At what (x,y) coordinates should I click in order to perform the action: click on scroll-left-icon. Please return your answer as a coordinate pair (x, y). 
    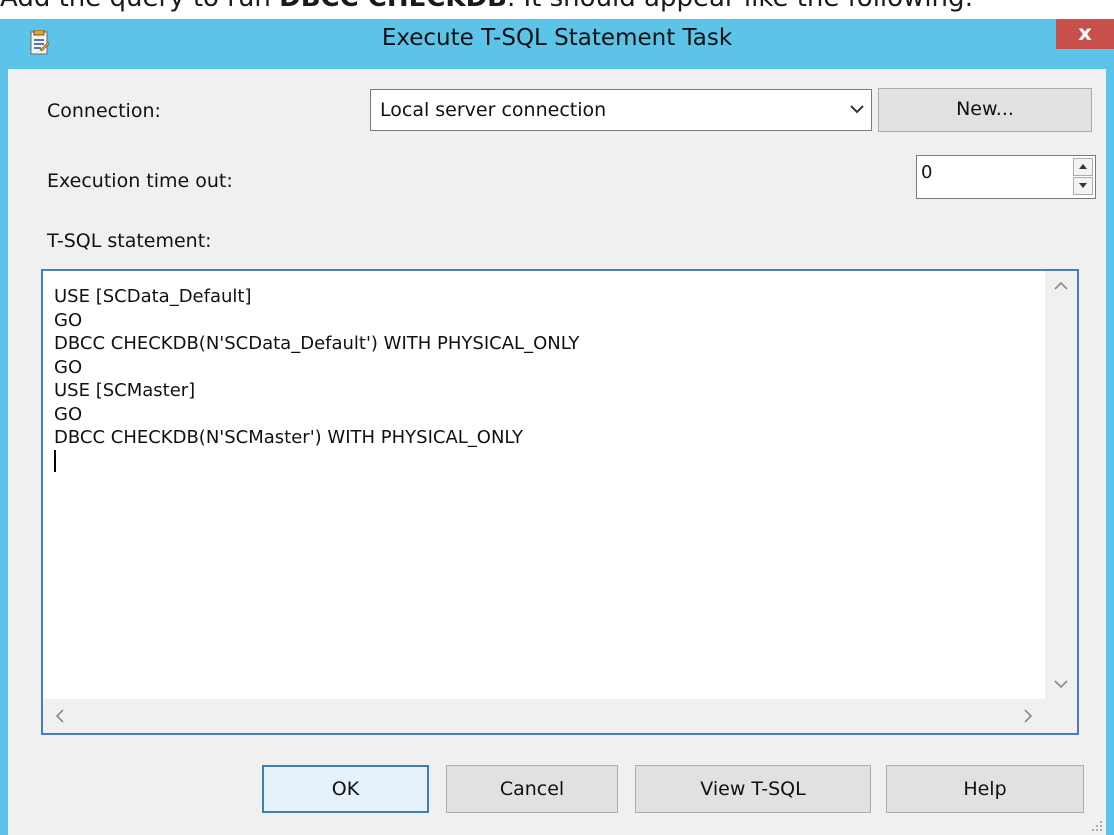
    Looking at the image, I should click on (61, 716).